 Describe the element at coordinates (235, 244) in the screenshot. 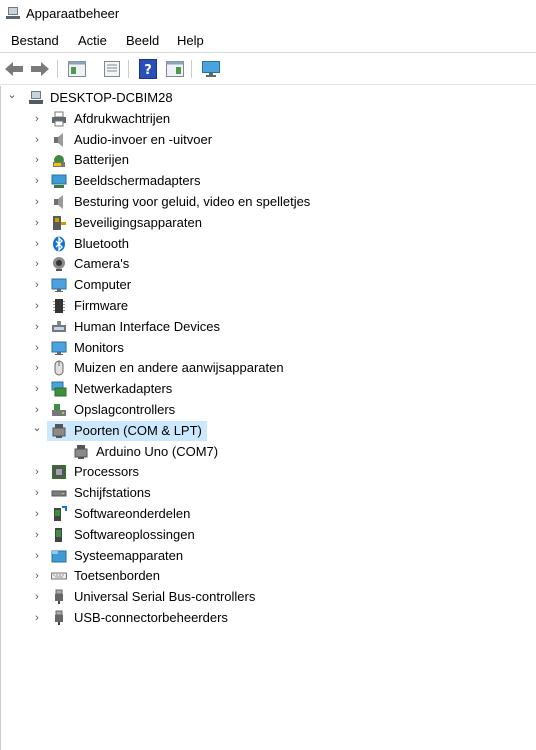

I see `tree-item: › Bluetooth` at that location.